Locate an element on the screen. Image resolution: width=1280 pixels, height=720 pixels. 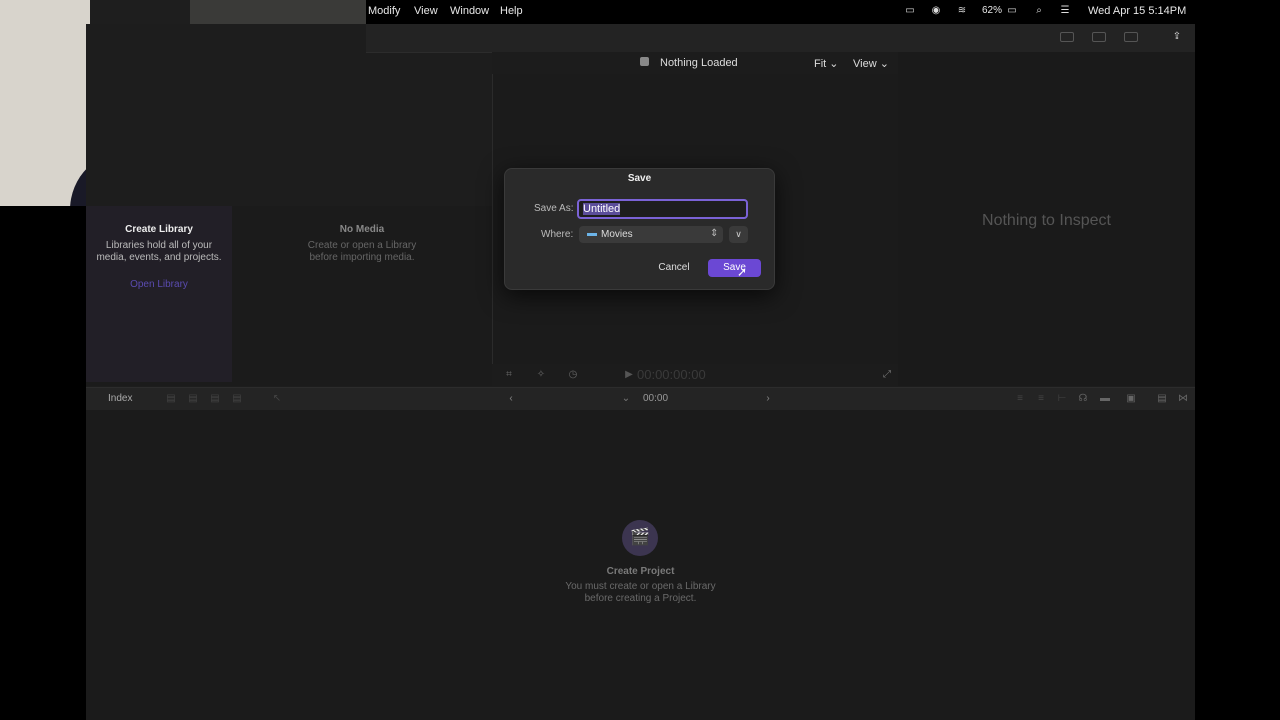
film-icon is located at coordinates (644, 61).